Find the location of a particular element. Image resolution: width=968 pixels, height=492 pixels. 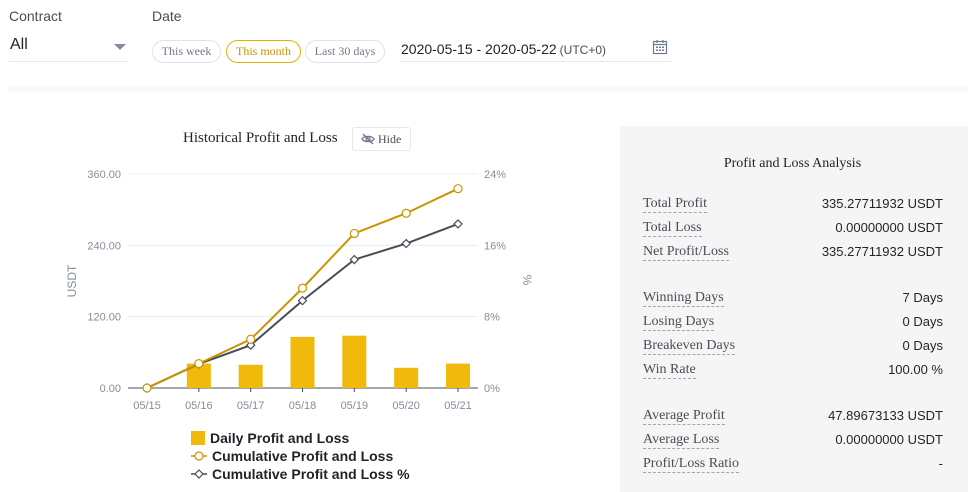

x-tick-label: 05/20 is located at coordinates (406, 406).